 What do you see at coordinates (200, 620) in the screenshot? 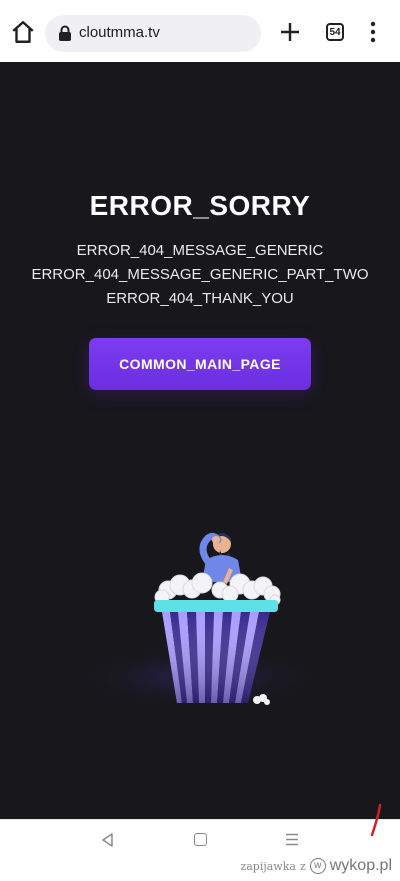
I see `popcorn-illustration` at bounding box center [200, 620].